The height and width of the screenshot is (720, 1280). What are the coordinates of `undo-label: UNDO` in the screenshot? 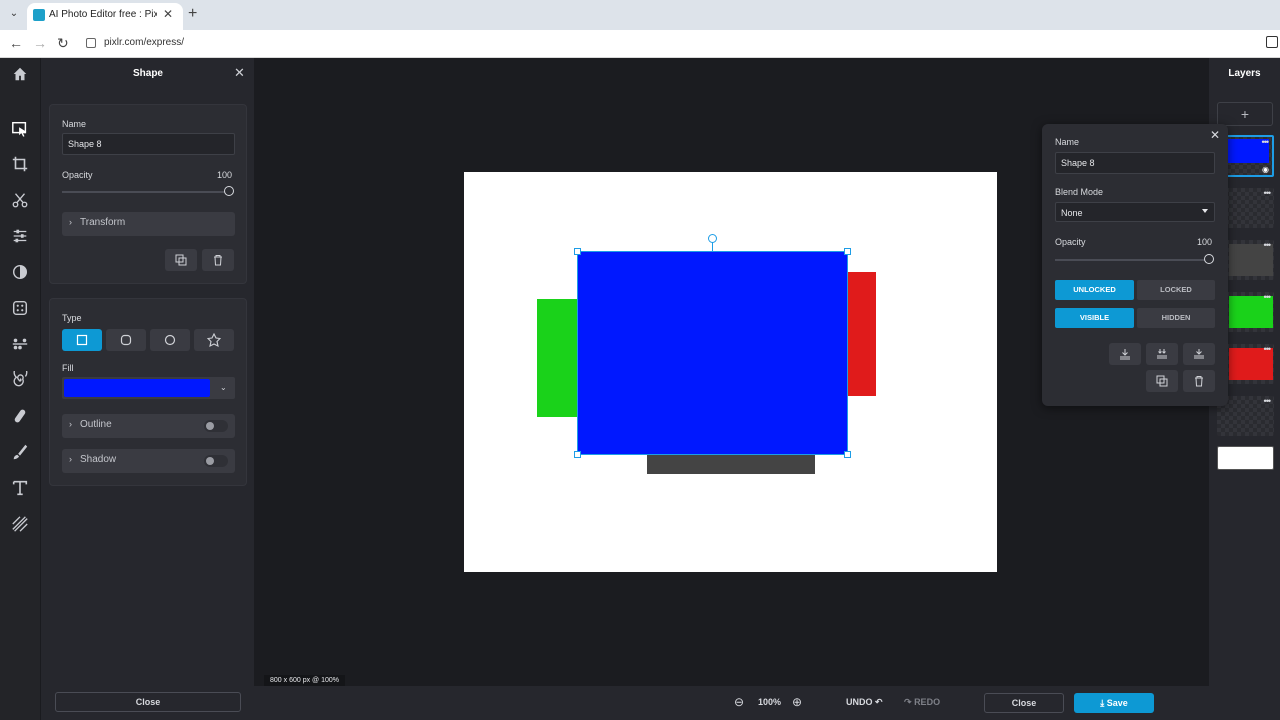 It's located at (859, 702).